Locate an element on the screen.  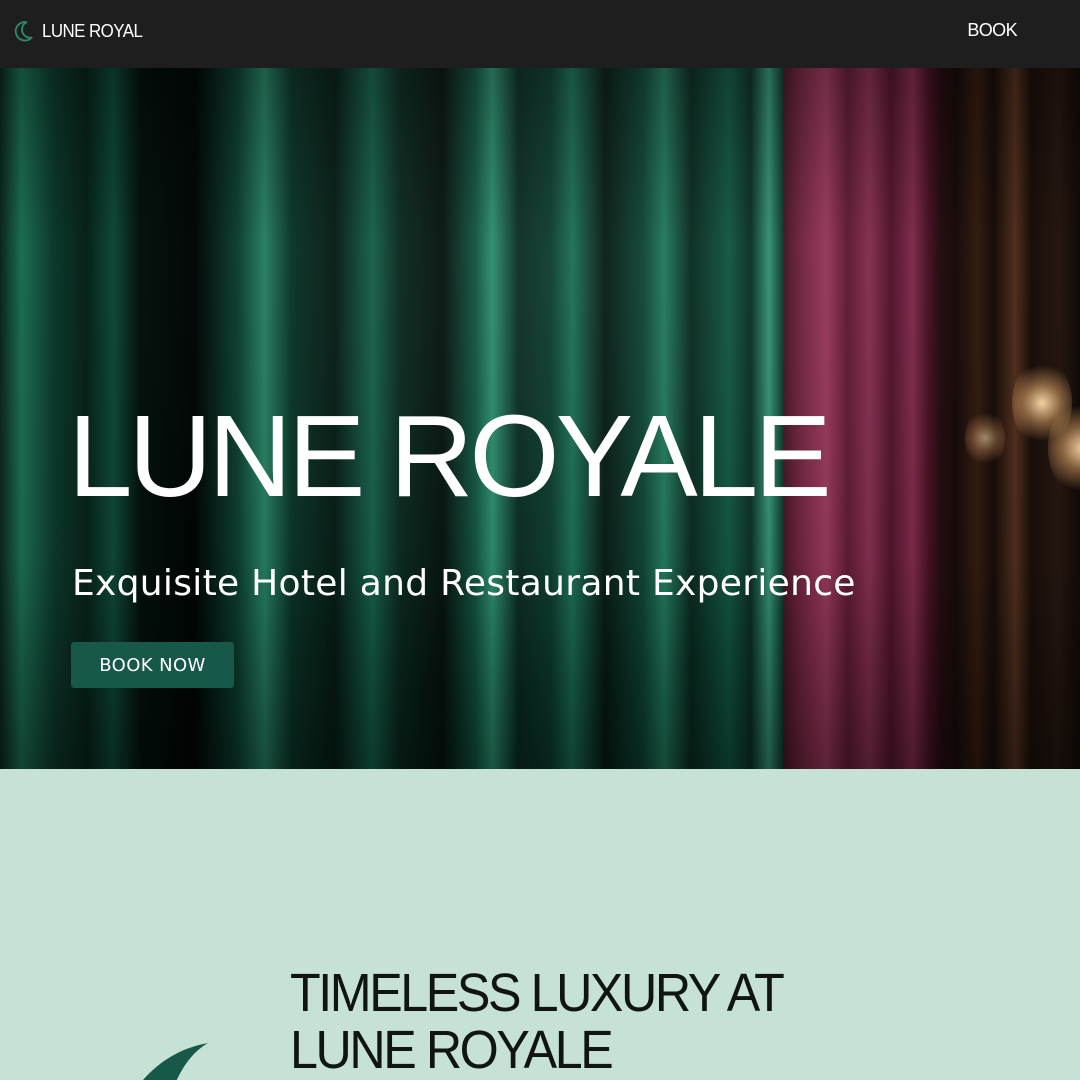
brand-name: LUNE ROYAL is located at coordinates (92, 30).